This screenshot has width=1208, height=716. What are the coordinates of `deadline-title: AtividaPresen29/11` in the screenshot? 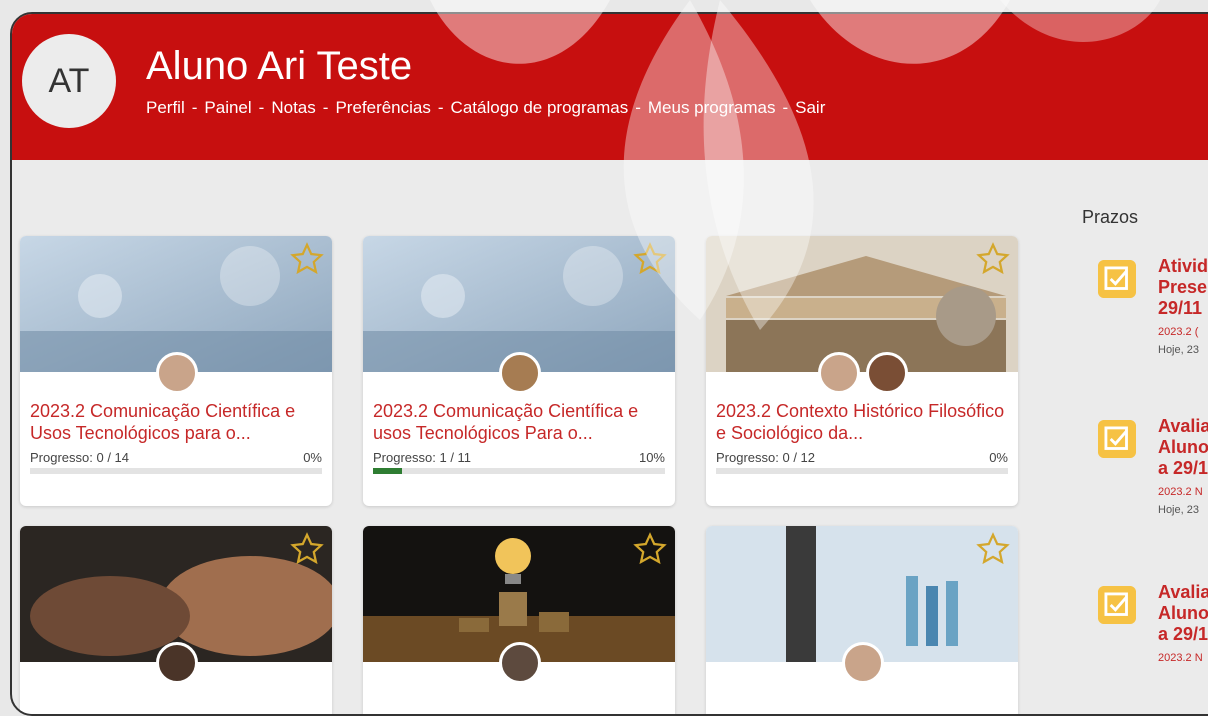 It's located at (1183, 287).